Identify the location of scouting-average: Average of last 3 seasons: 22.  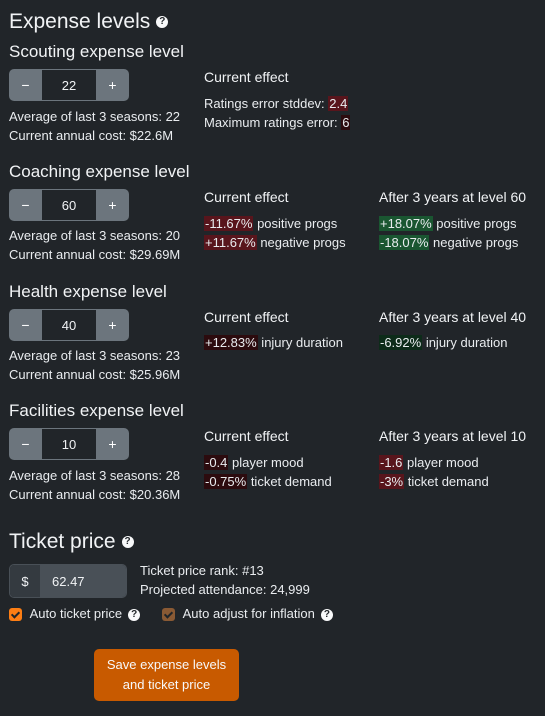
(95, 116).